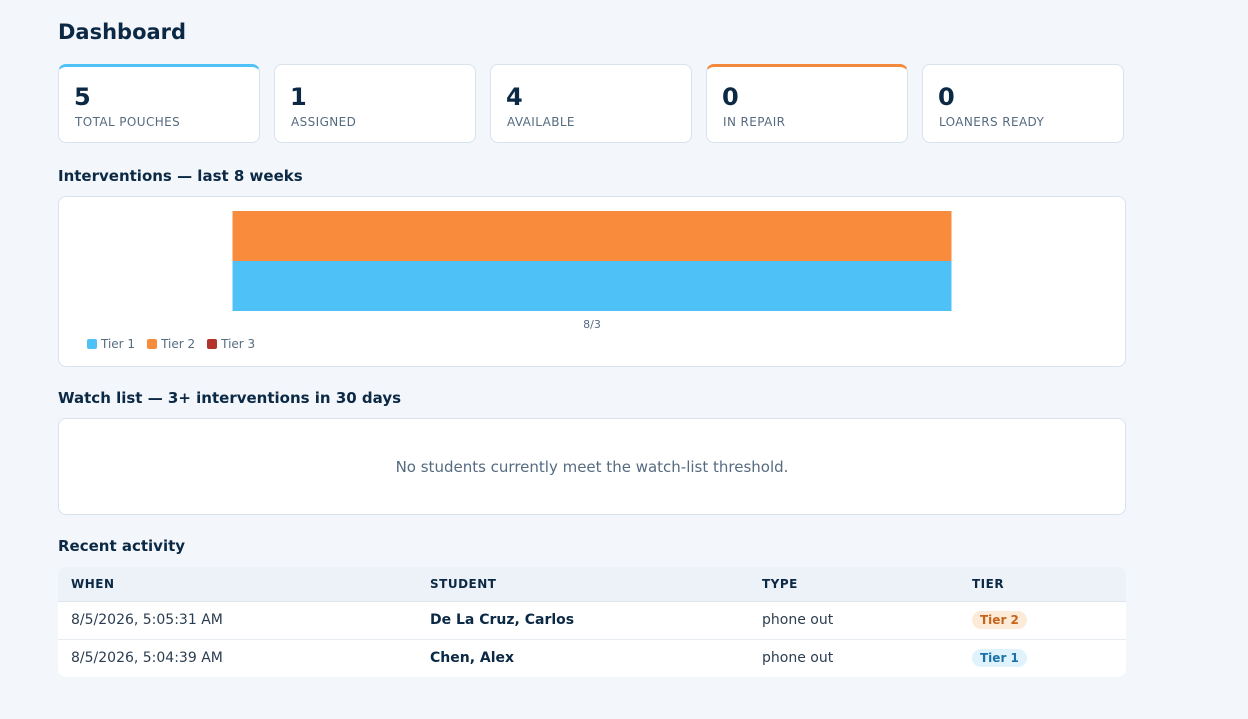  I want to click on x-tick-label: 8/3, so click(592, 324).